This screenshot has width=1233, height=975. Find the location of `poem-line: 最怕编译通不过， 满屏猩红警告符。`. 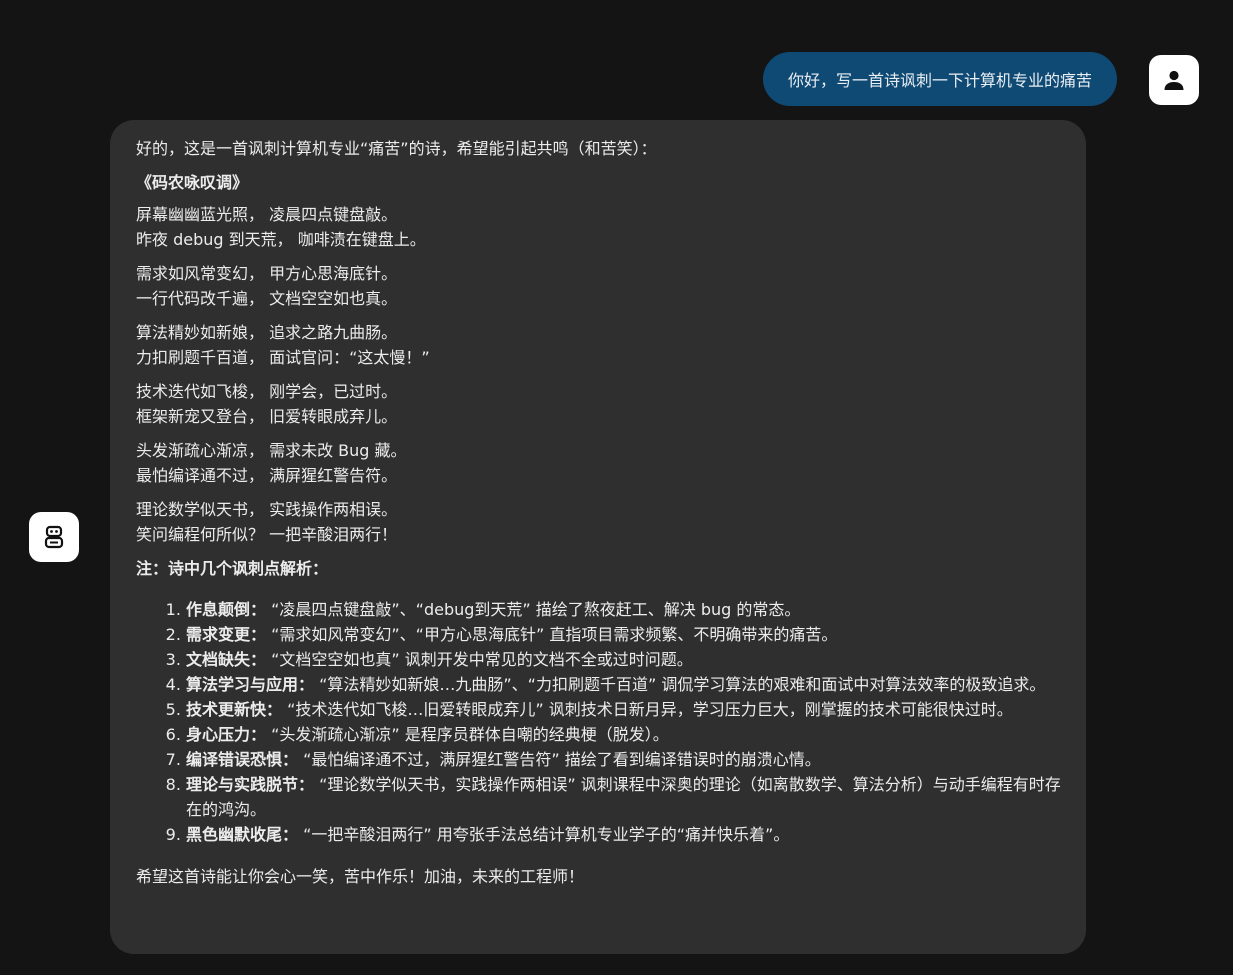

poem-line: 最怕编译通不过， 满屏猩红警告符。 is located at coordinates (267, 475).